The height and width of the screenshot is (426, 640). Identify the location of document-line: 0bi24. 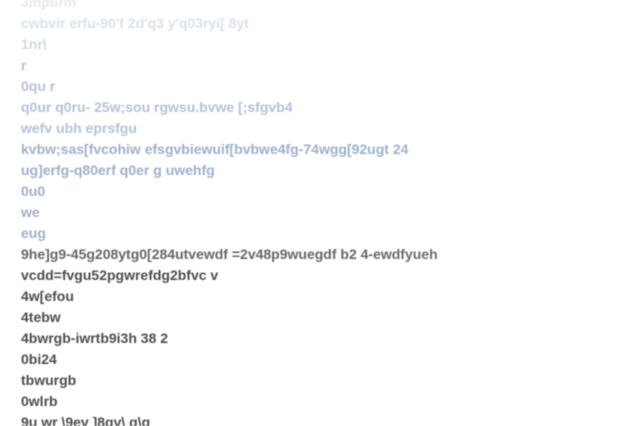
(39, 359).